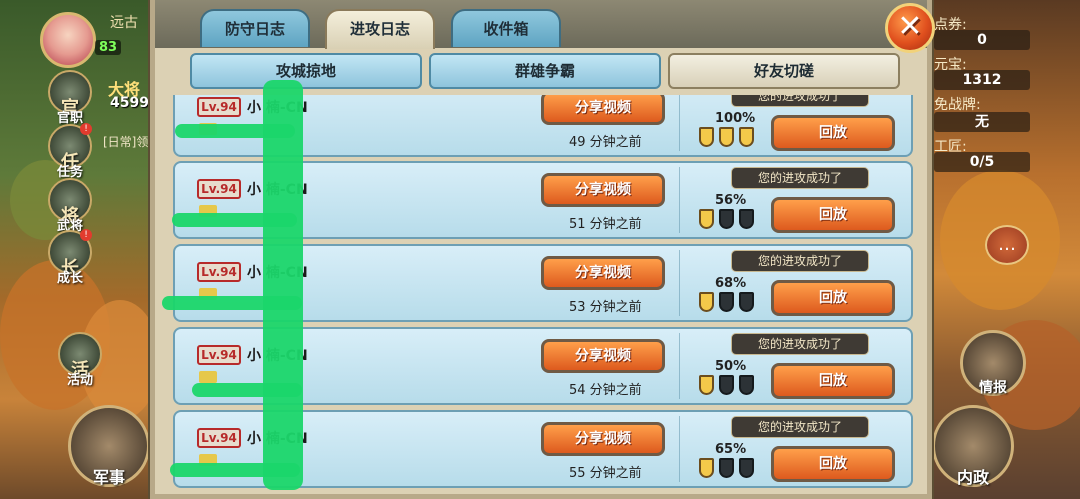 The height and width of the screenshot is (499, 1080). Describe the element at coordinates (735, 118) in the screenshot. I see `destruction-percent: 100%` at that location.